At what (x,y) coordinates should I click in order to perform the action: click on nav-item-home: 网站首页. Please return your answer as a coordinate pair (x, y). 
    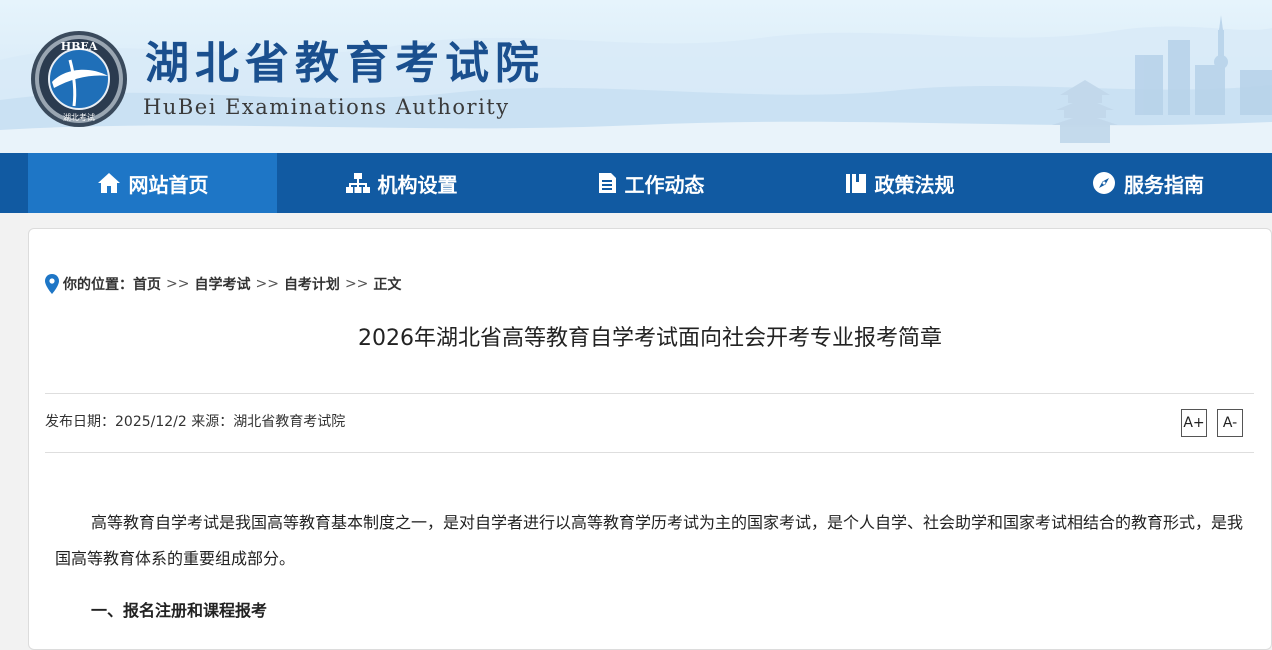
    Looking at the image, I should click on (152, 183).